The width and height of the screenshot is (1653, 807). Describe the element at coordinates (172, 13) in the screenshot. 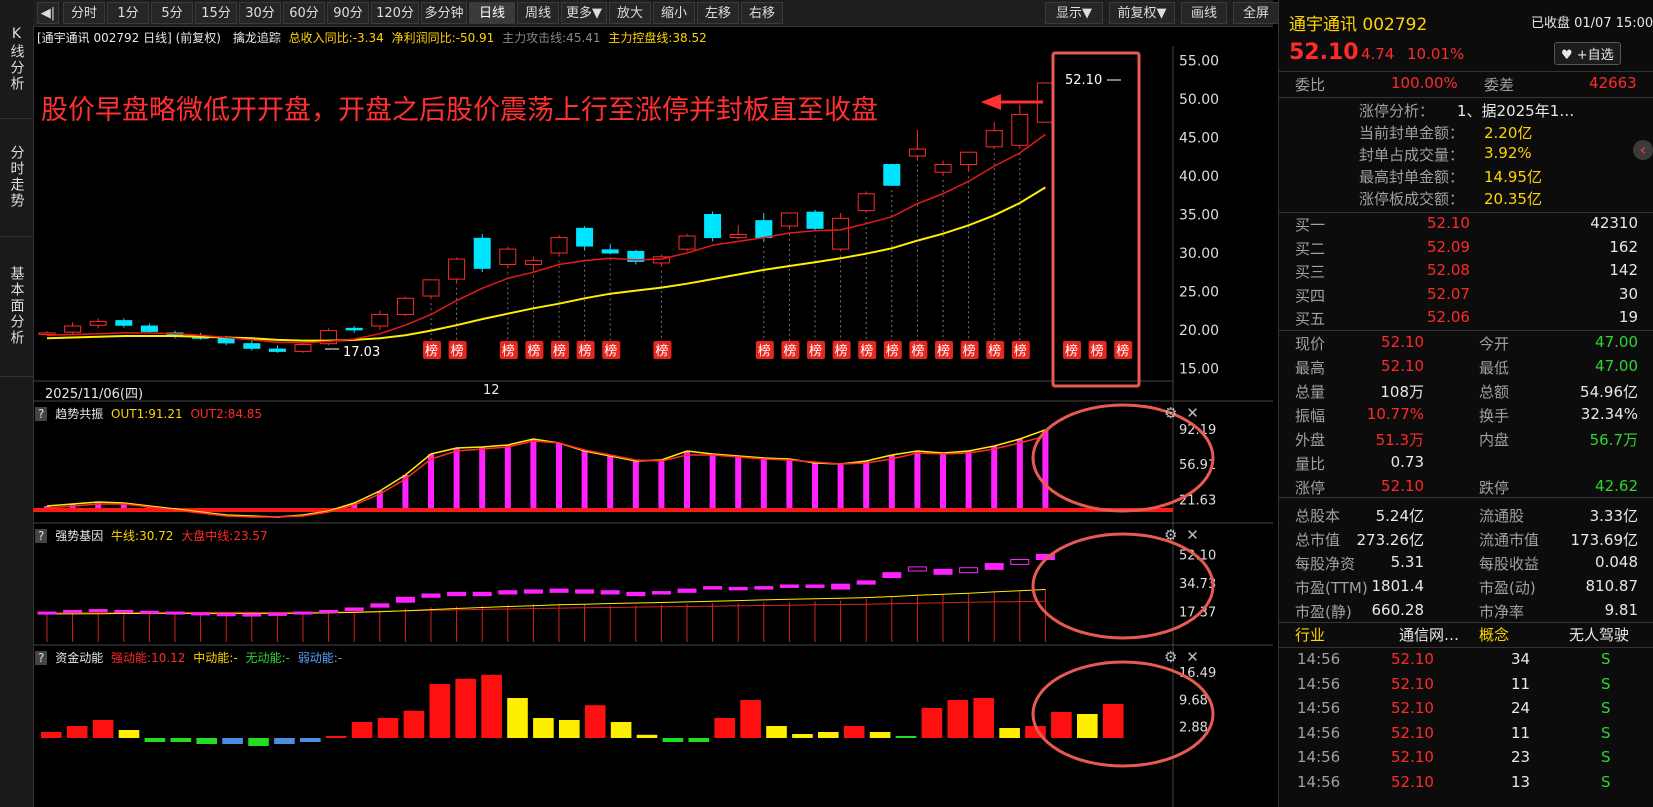

I see `period-button: 5分` at that location.